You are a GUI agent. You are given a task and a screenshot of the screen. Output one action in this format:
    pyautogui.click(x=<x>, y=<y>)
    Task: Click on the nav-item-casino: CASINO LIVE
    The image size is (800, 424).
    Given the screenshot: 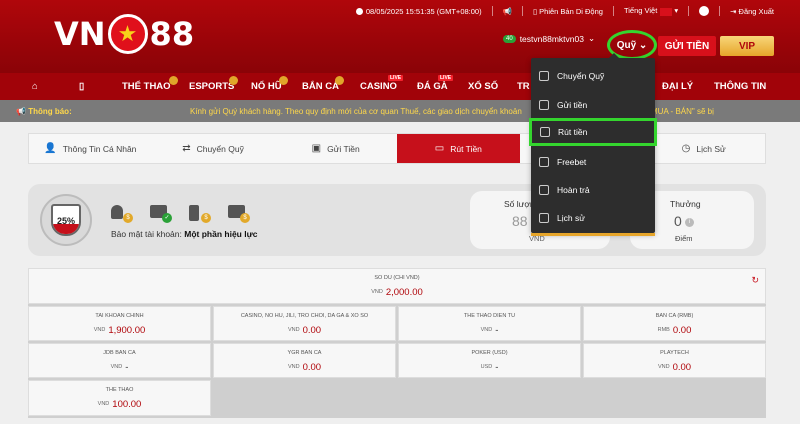 What is the action you would take?
    pyautogui.click(x=382, y=83)
    